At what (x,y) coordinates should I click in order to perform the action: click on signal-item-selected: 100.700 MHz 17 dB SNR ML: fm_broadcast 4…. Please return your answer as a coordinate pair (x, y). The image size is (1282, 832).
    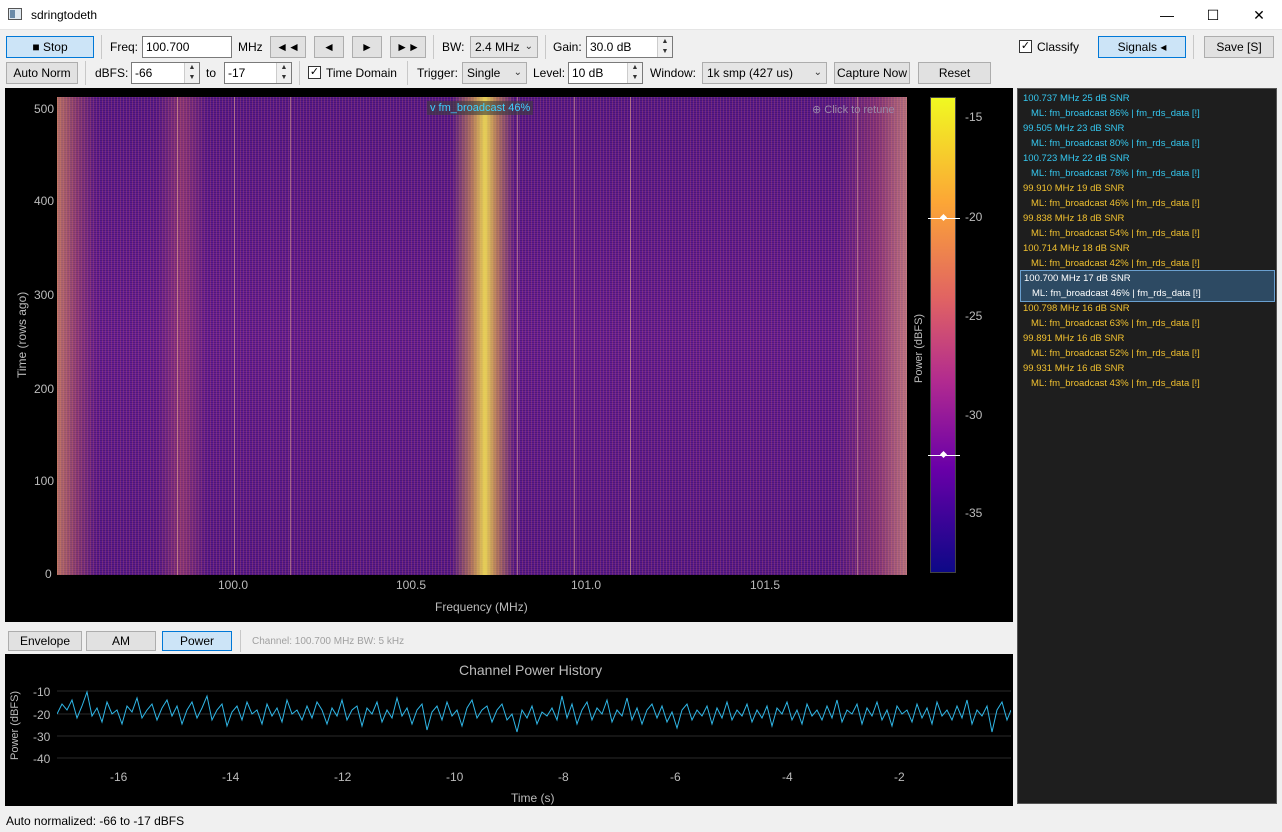
    Looking at the image, I should click on (1147, 286).